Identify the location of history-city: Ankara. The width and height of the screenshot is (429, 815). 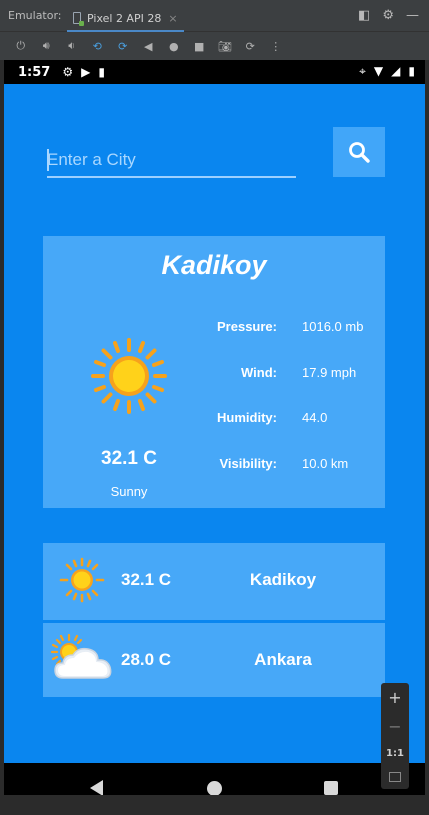
(283, 659).